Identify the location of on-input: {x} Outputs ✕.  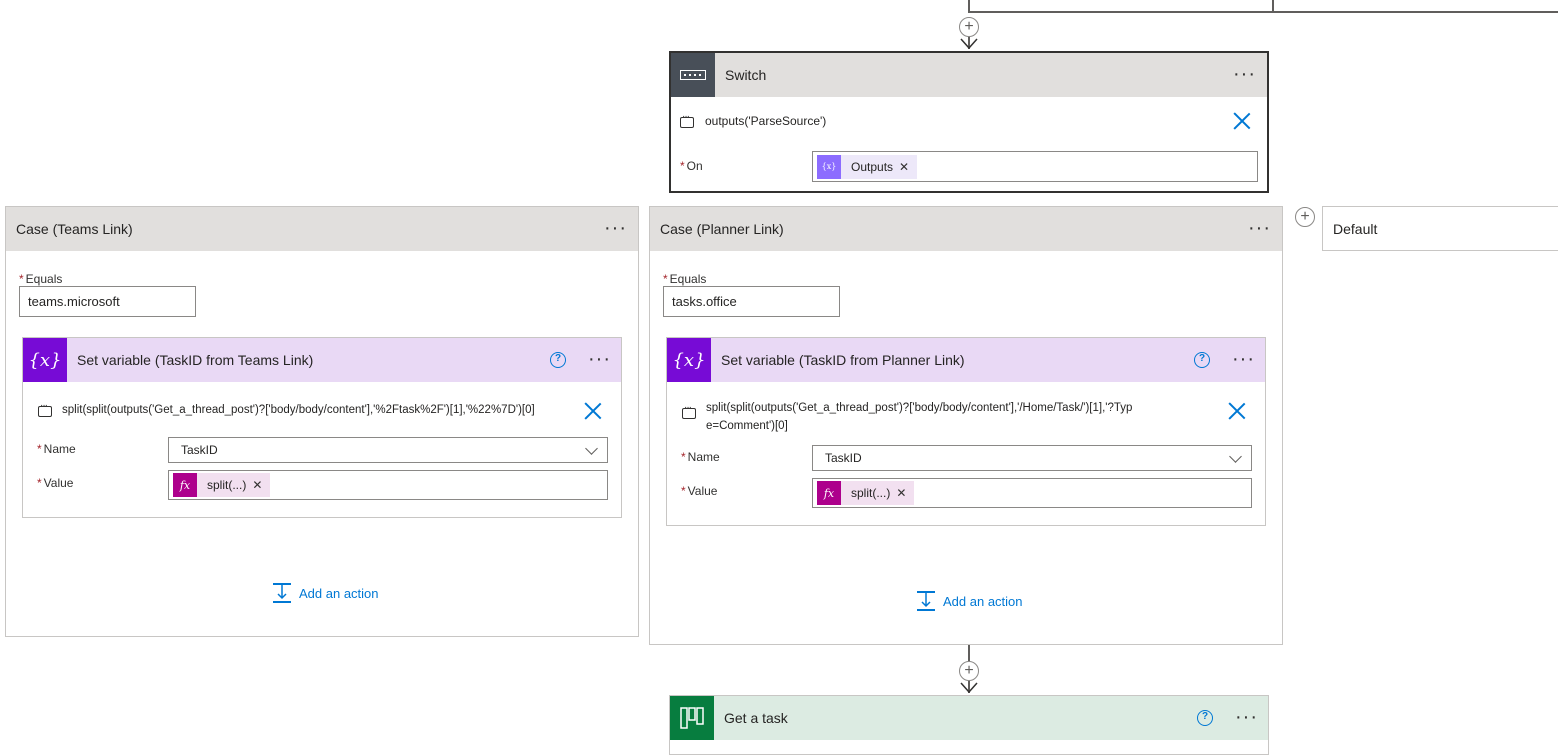
(1035, 166).